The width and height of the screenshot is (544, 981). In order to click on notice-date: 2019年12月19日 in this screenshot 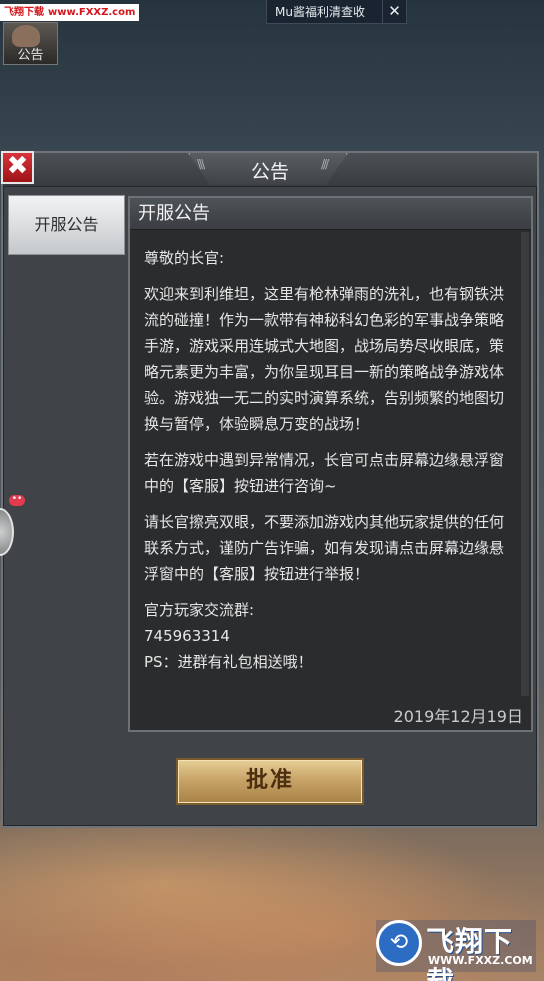, I will do `click(458, 716)`.